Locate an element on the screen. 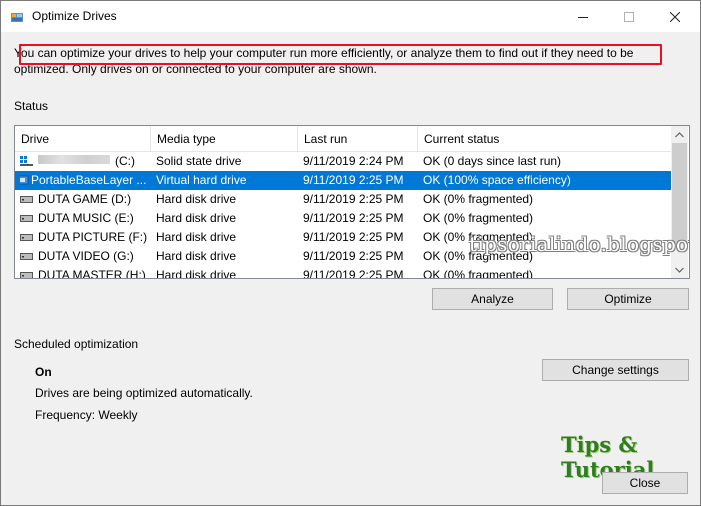  drive-cell: DUTA MUSIC (E:) is located at coordinates (85, 218).